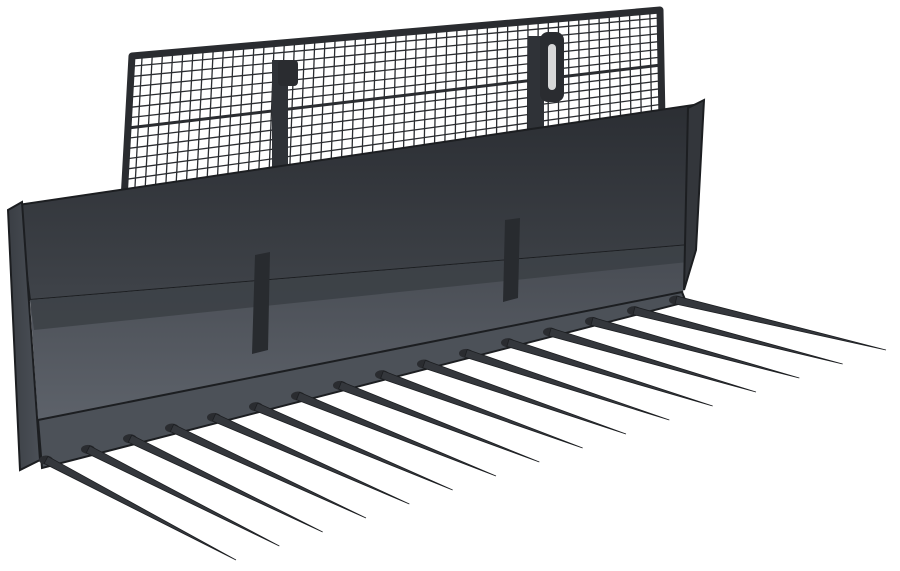 The image size is (900, 571). I want to click on right-slot, so click(552, 67).